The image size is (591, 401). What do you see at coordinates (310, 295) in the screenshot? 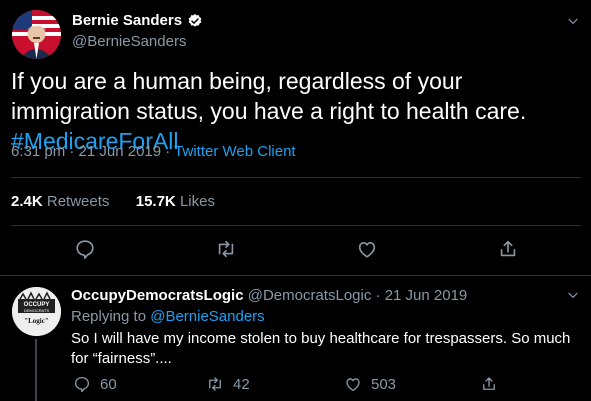
I see `reply-author-handle: @DemocratsLogic` at bounding box center [310, 295].